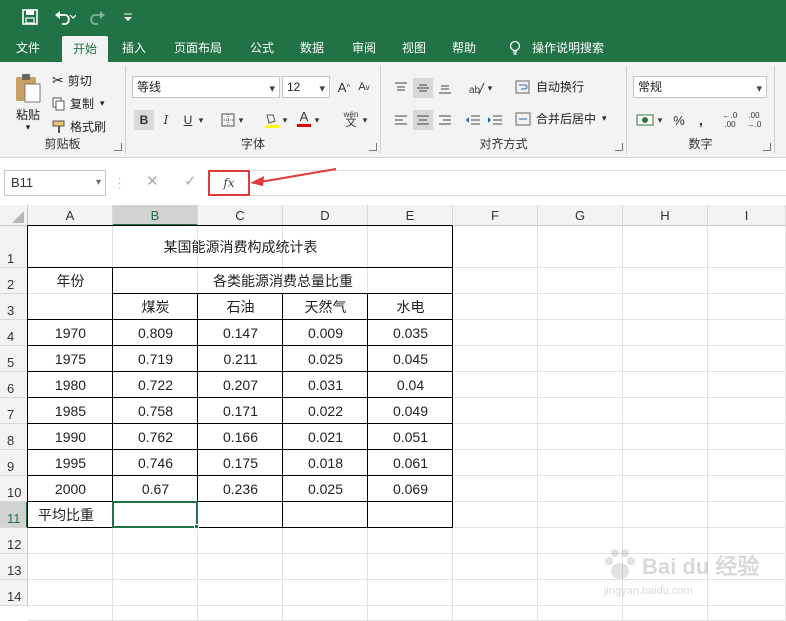 Image resolution: width=786 pixels, height=621 pixels. Describe the element at coordinates (364, 87) in the screenshot. I see `decrease-font-size-icon: Av` at that location.